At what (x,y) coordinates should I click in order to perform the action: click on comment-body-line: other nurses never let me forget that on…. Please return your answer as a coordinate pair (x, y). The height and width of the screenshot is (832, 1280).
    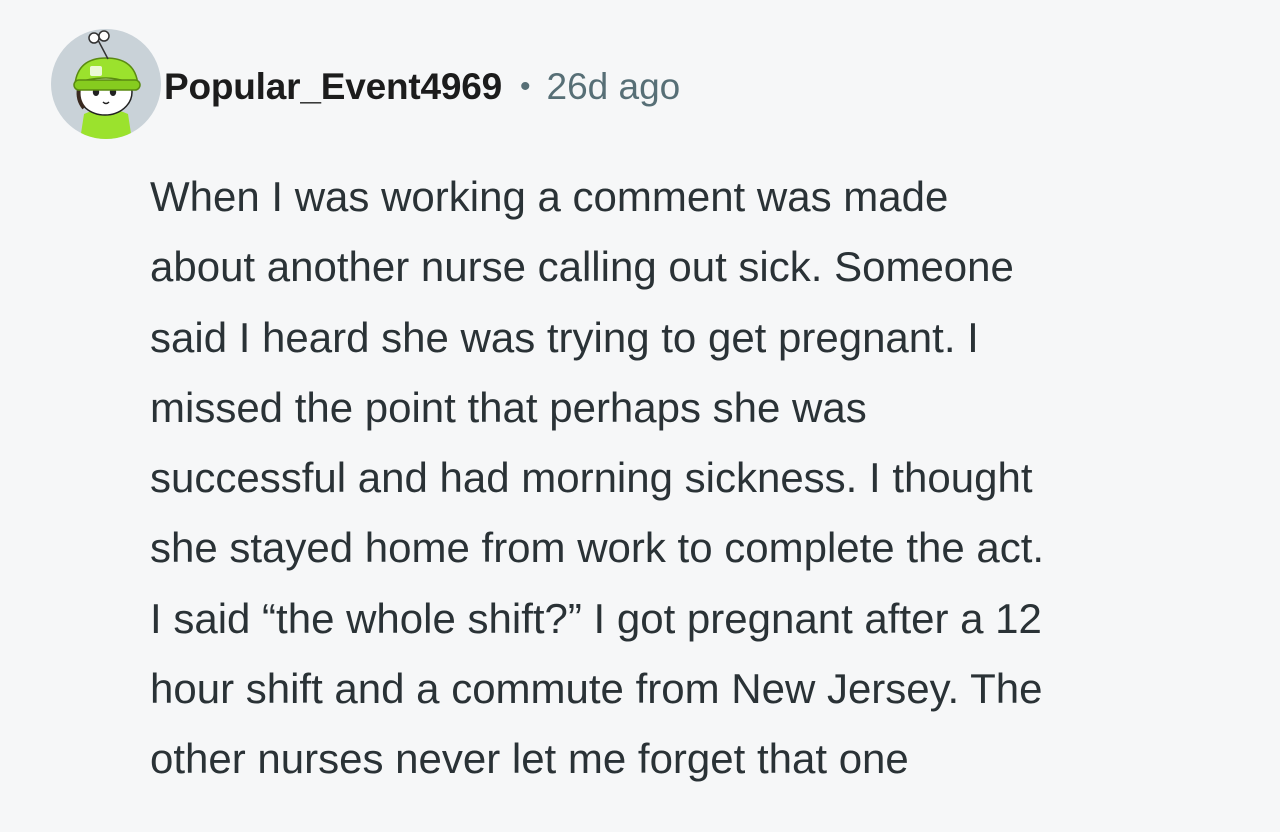
    Looking at the image, I should click on (529, 759).